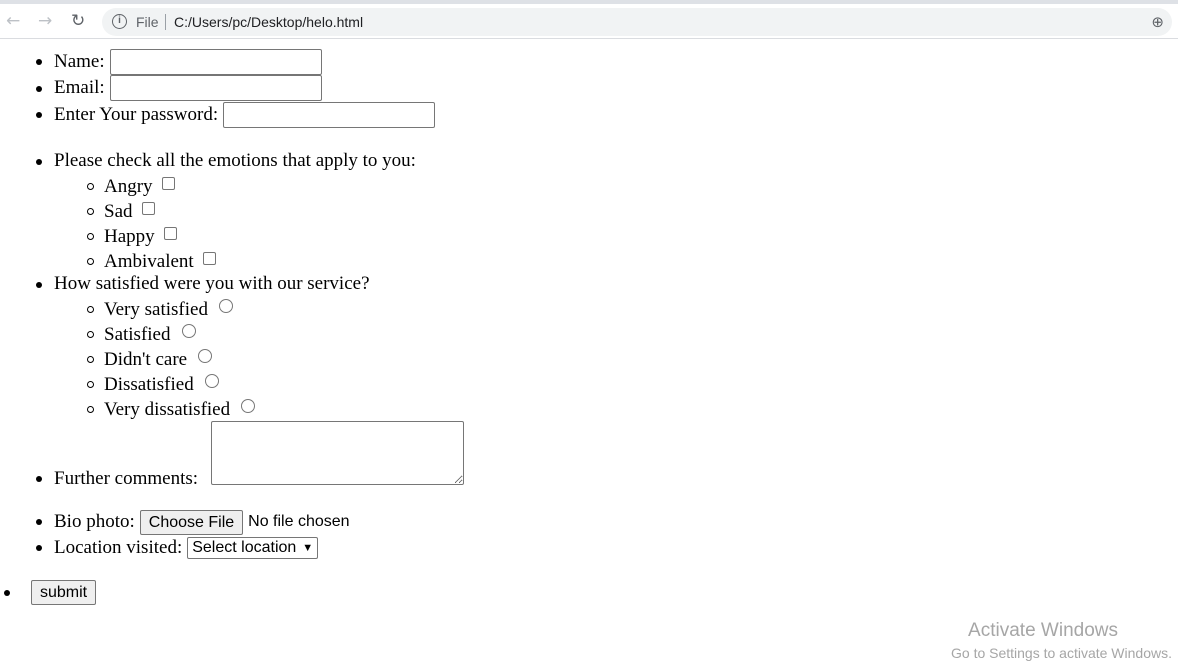  What do you see at coordinates (45, 21) in the screenshot?
I see `forward-icon: →` at bounding box center [45, 21].